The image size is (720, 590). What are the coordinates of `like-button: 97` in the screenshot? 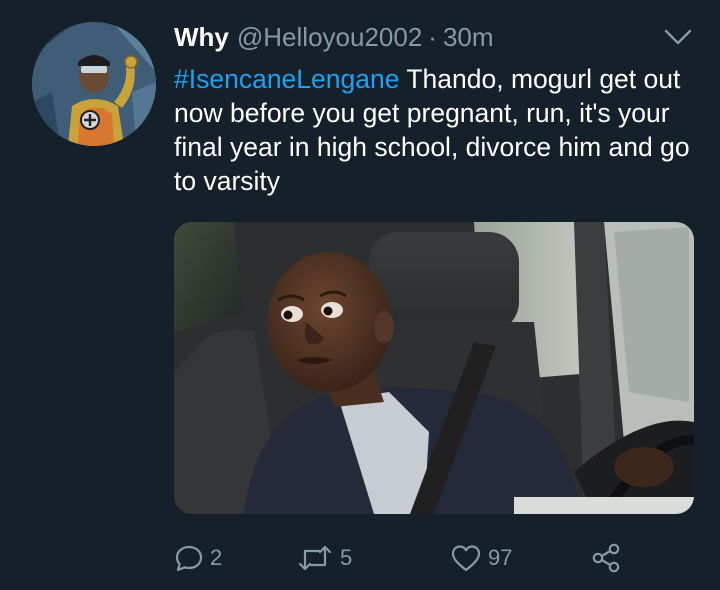 It's located at (481, 558).